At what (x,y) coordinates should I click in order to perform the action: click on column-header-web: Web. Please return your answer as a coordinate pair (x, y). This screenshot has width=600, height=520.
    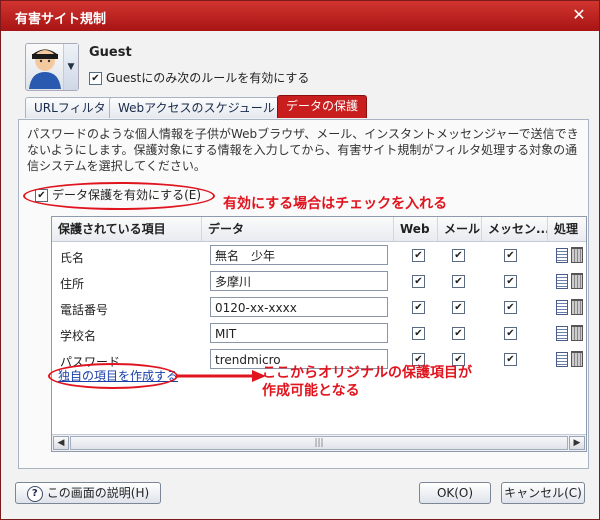
    Looking at the image, I should click on (416, 229).